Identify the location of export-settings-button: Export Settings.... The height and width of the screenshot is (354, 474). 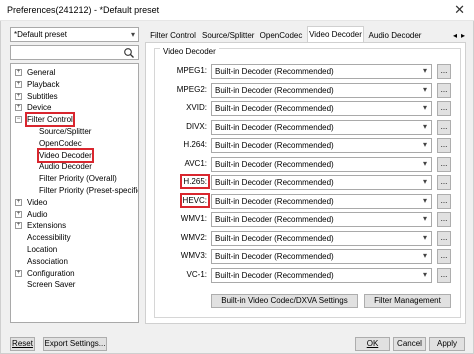
(75, 344).